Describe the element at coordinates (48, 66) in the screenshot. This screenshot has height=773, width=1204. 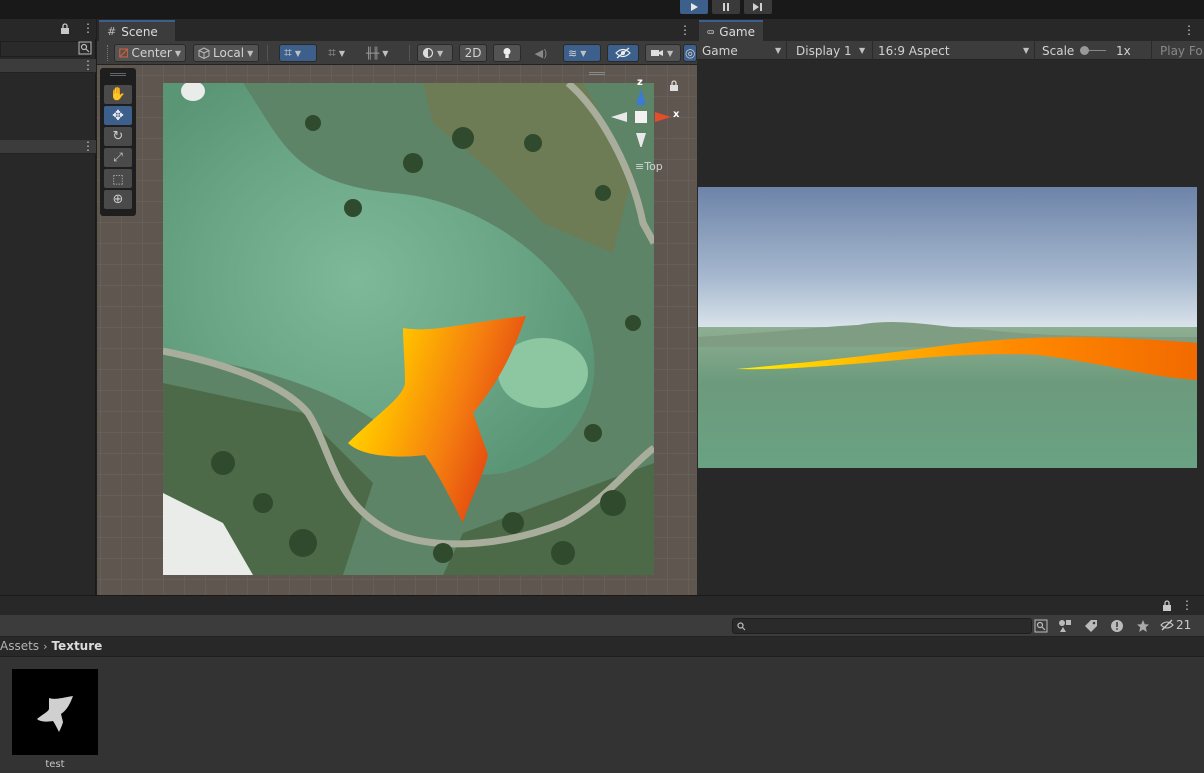
I see `hierarchy-scene-header: ⋮` at that location.